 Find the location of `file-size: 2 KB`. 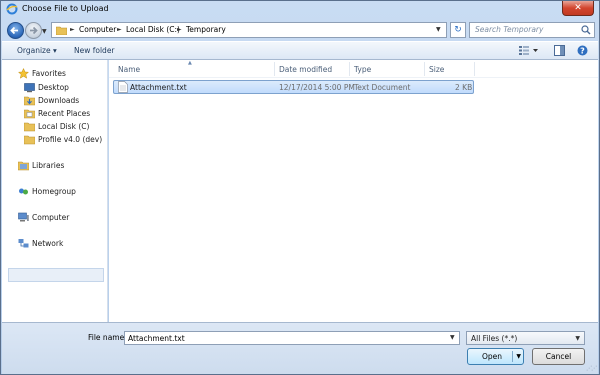

file-size: 2 KB is located at coordinates (464, 87).